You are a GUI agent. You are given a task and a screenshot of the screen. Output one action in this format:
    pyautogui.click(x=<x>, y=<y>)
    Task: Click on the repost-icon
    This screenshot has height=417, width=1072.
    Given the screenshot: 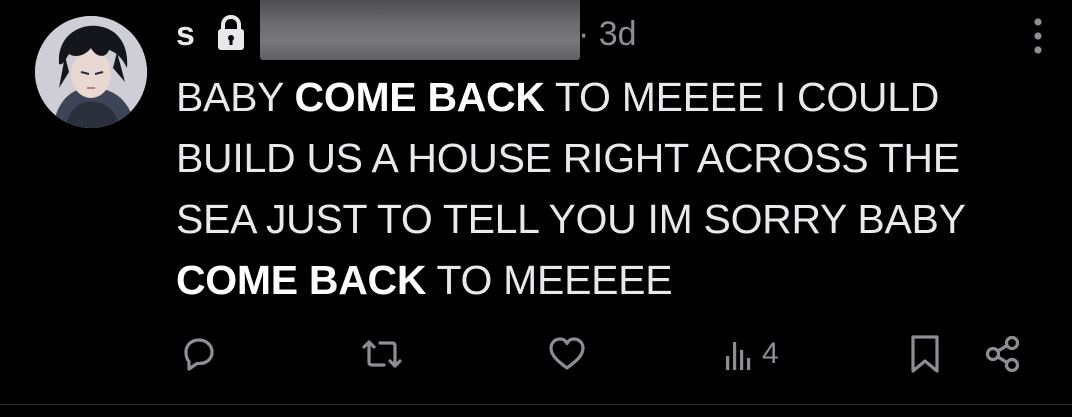 What is the action you would take?
    pyautogui.click(x=382, y=354)
    